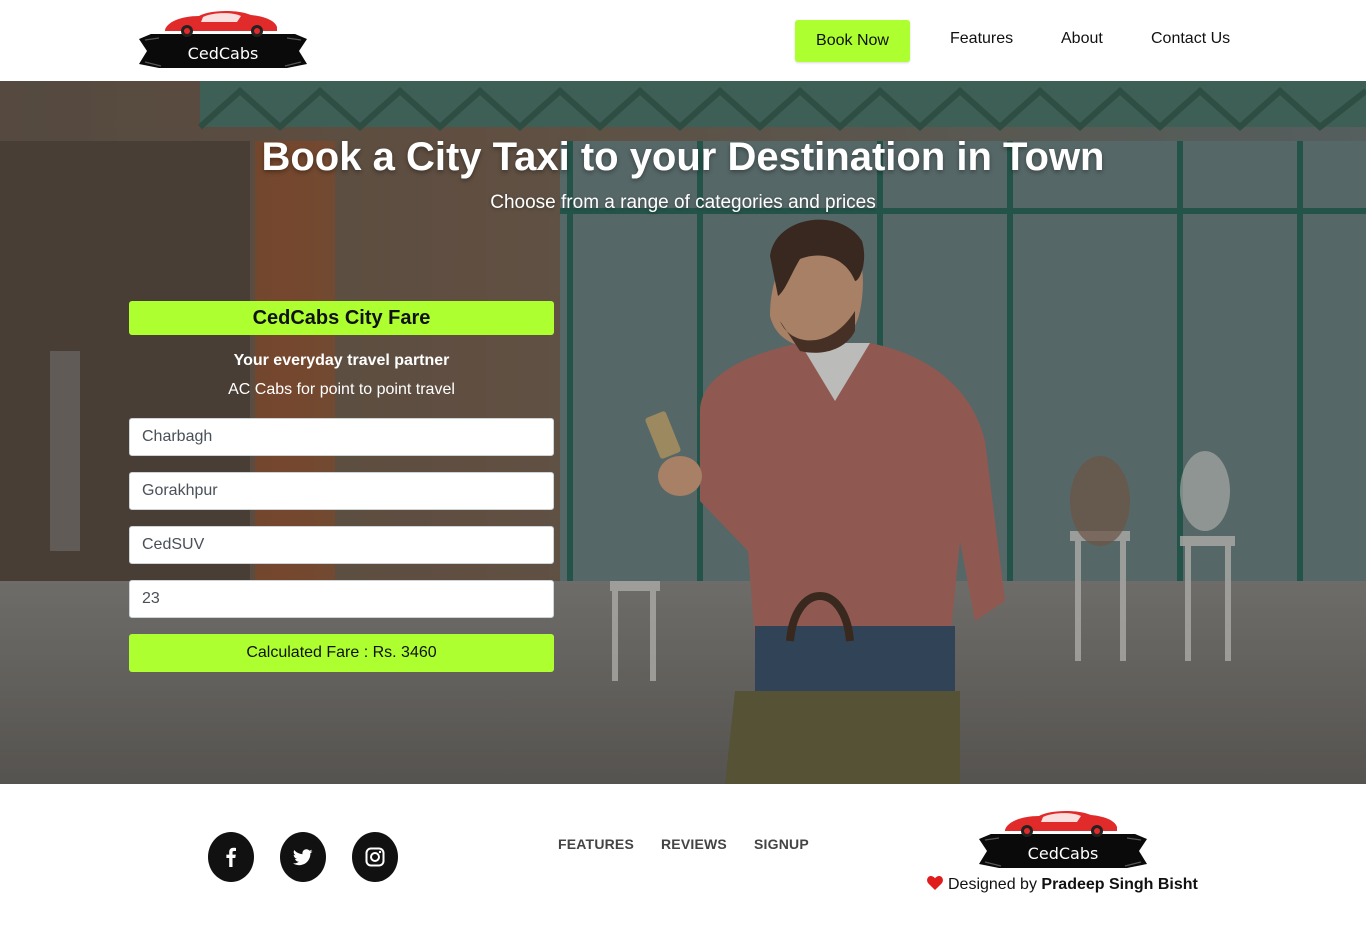  What do you see at coordinates (596, 844) in the screenshot?
I see `footer-link-features: FEATURES` at bounding box center [596, 844].